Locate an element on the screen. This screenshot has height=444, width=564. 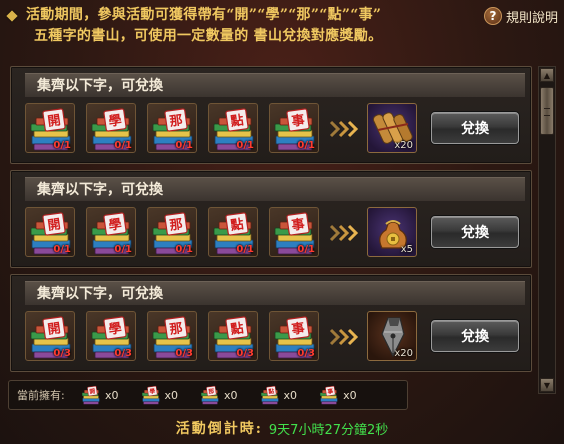
list-scrollbar: ▲ ▼ is located at coordinates (547, 230).